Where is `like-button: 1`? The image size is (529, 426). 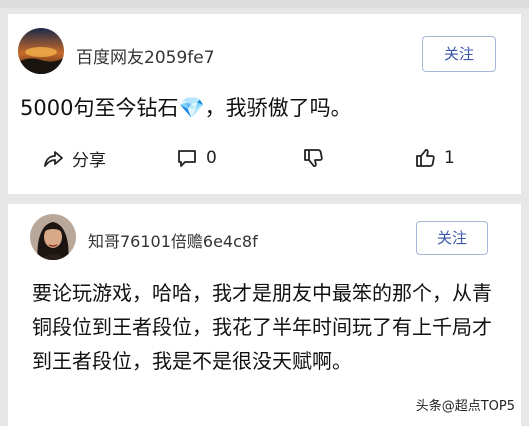
like-button: 1 is located at coordinates (434, 158).